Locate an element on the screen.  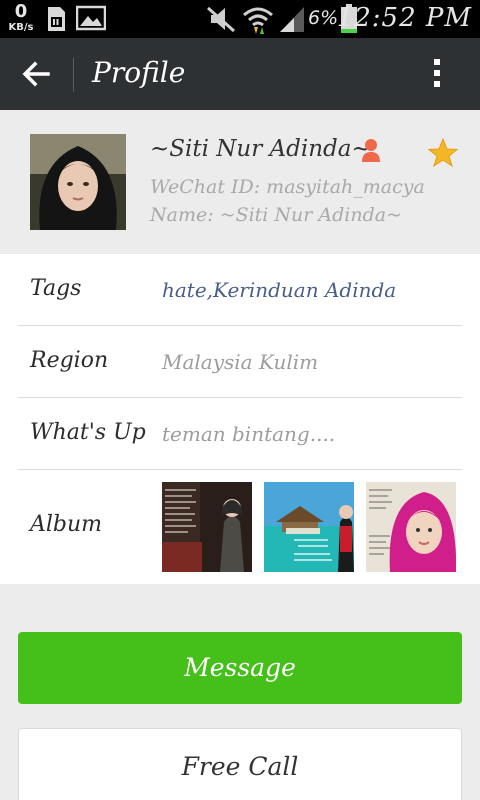
region-row: Region Malaysia Kulim is located at coordinates (240, 362).